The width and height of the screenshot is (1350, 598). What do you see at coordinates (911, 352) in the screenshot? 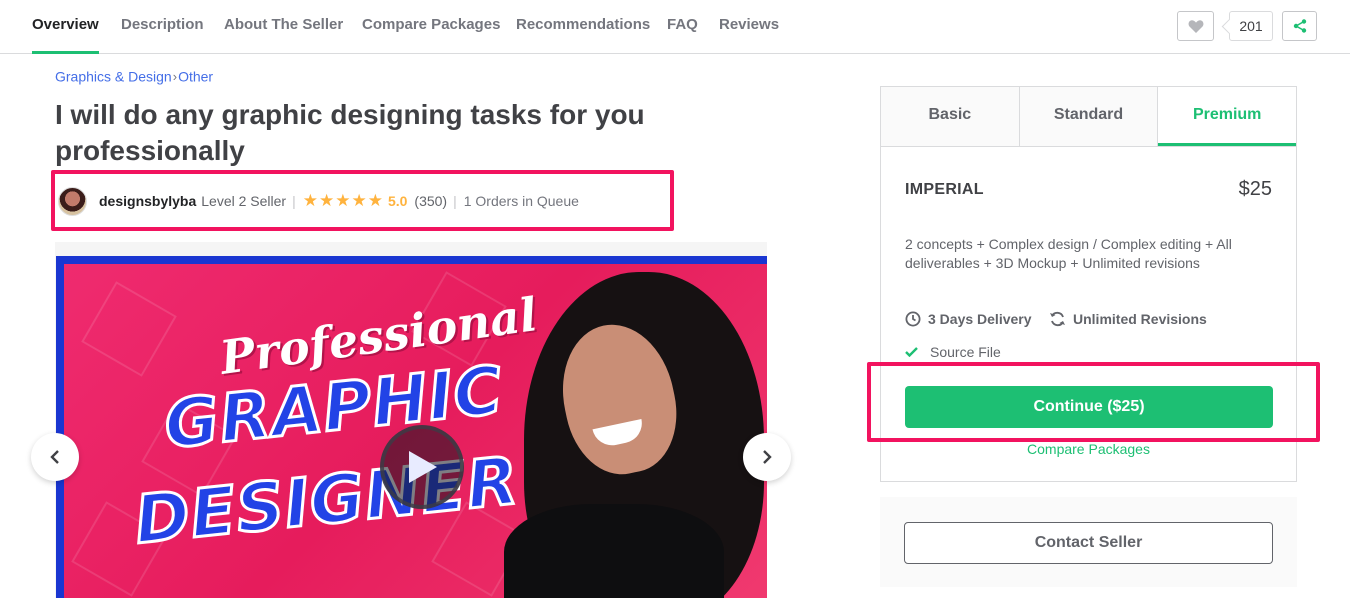
I see `checkmark-icon` at bounding box center [911, 352].